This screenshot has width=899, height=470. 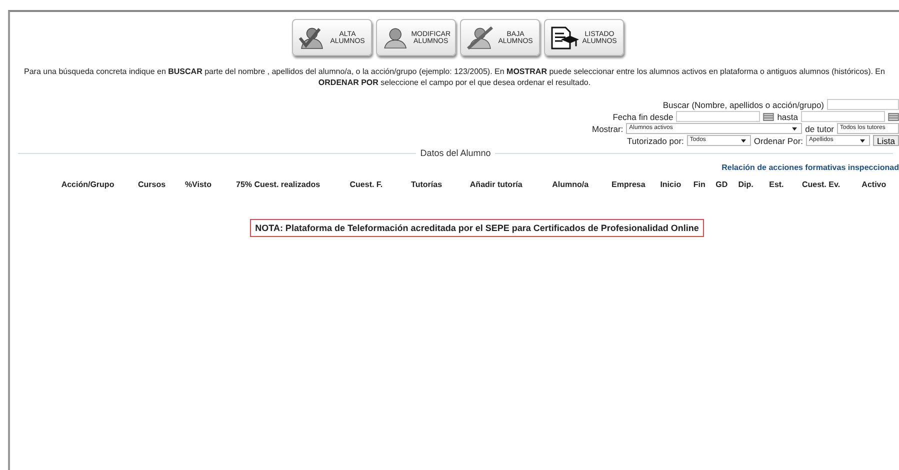 What do you see at coordinates (152, 184) in the screenshot?
I see `column-header: Cursos` at bounding box center [152, 184].